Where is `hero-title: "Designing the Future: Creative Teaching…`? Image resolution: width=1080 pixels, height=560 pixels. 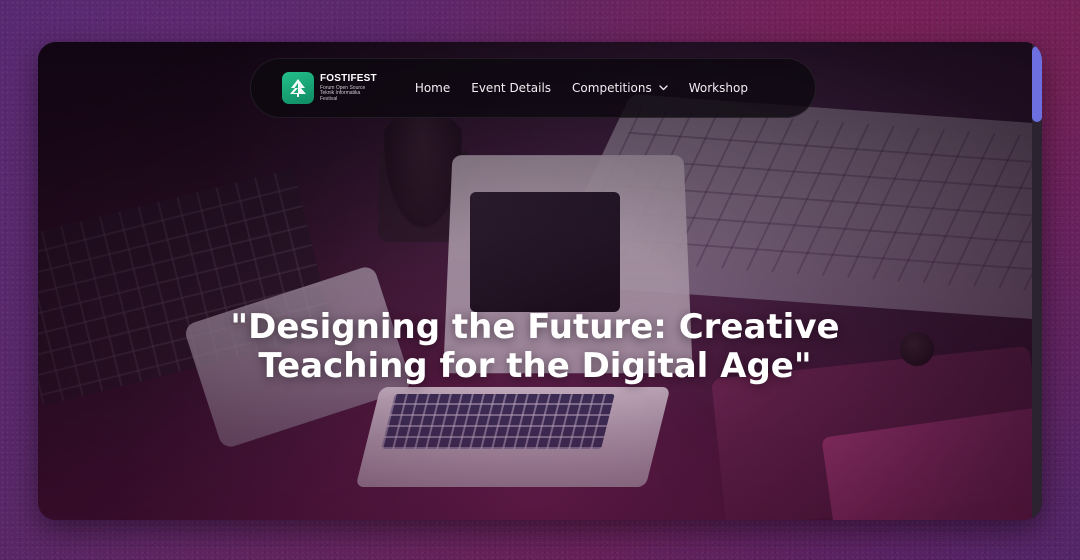 hero-title: "Designing the Future: Creative Teaching… is located at coordinates (535, 346).